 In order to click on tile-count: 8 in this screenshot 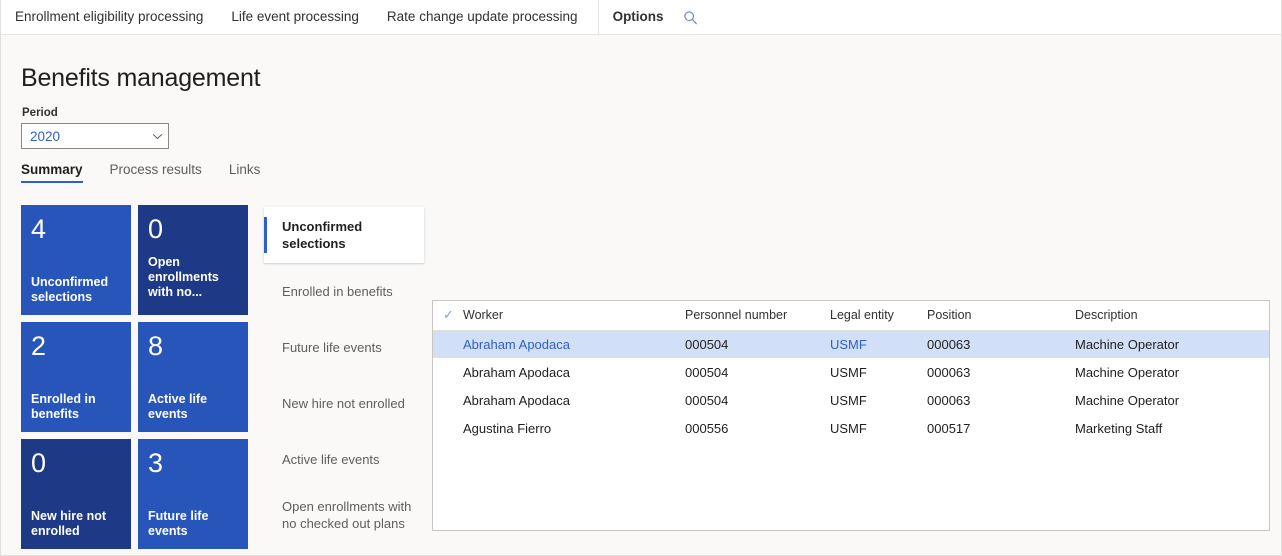, I will do `click(156, 346)`.